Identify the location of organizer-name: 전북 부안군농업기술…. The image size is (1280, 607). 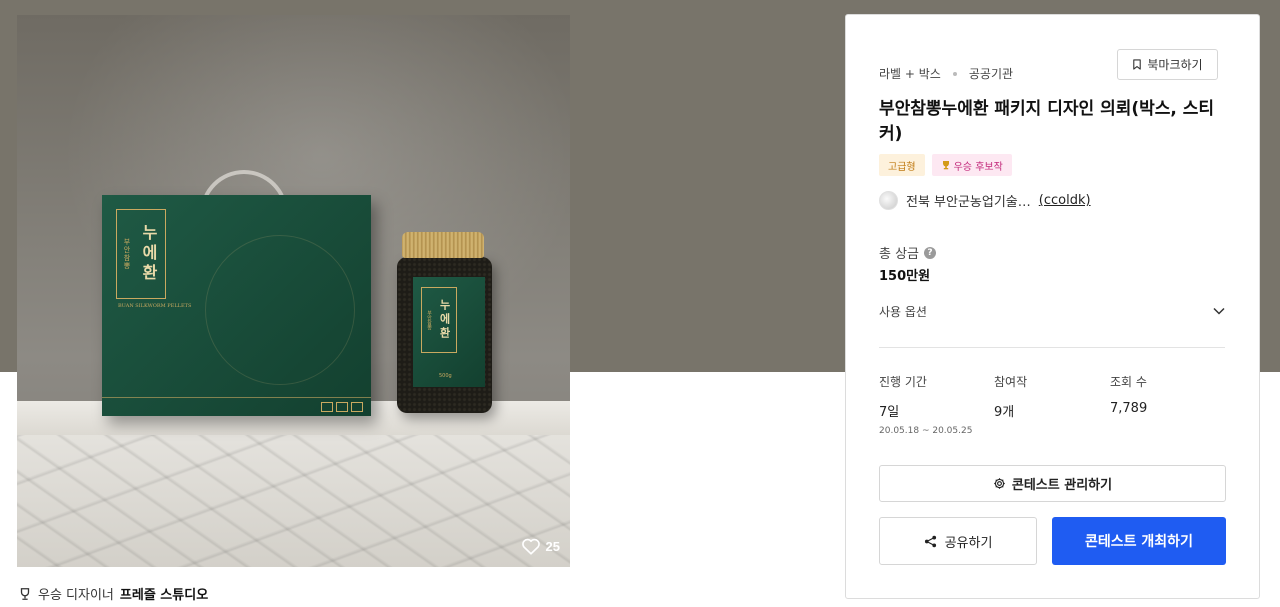
(968, 202).